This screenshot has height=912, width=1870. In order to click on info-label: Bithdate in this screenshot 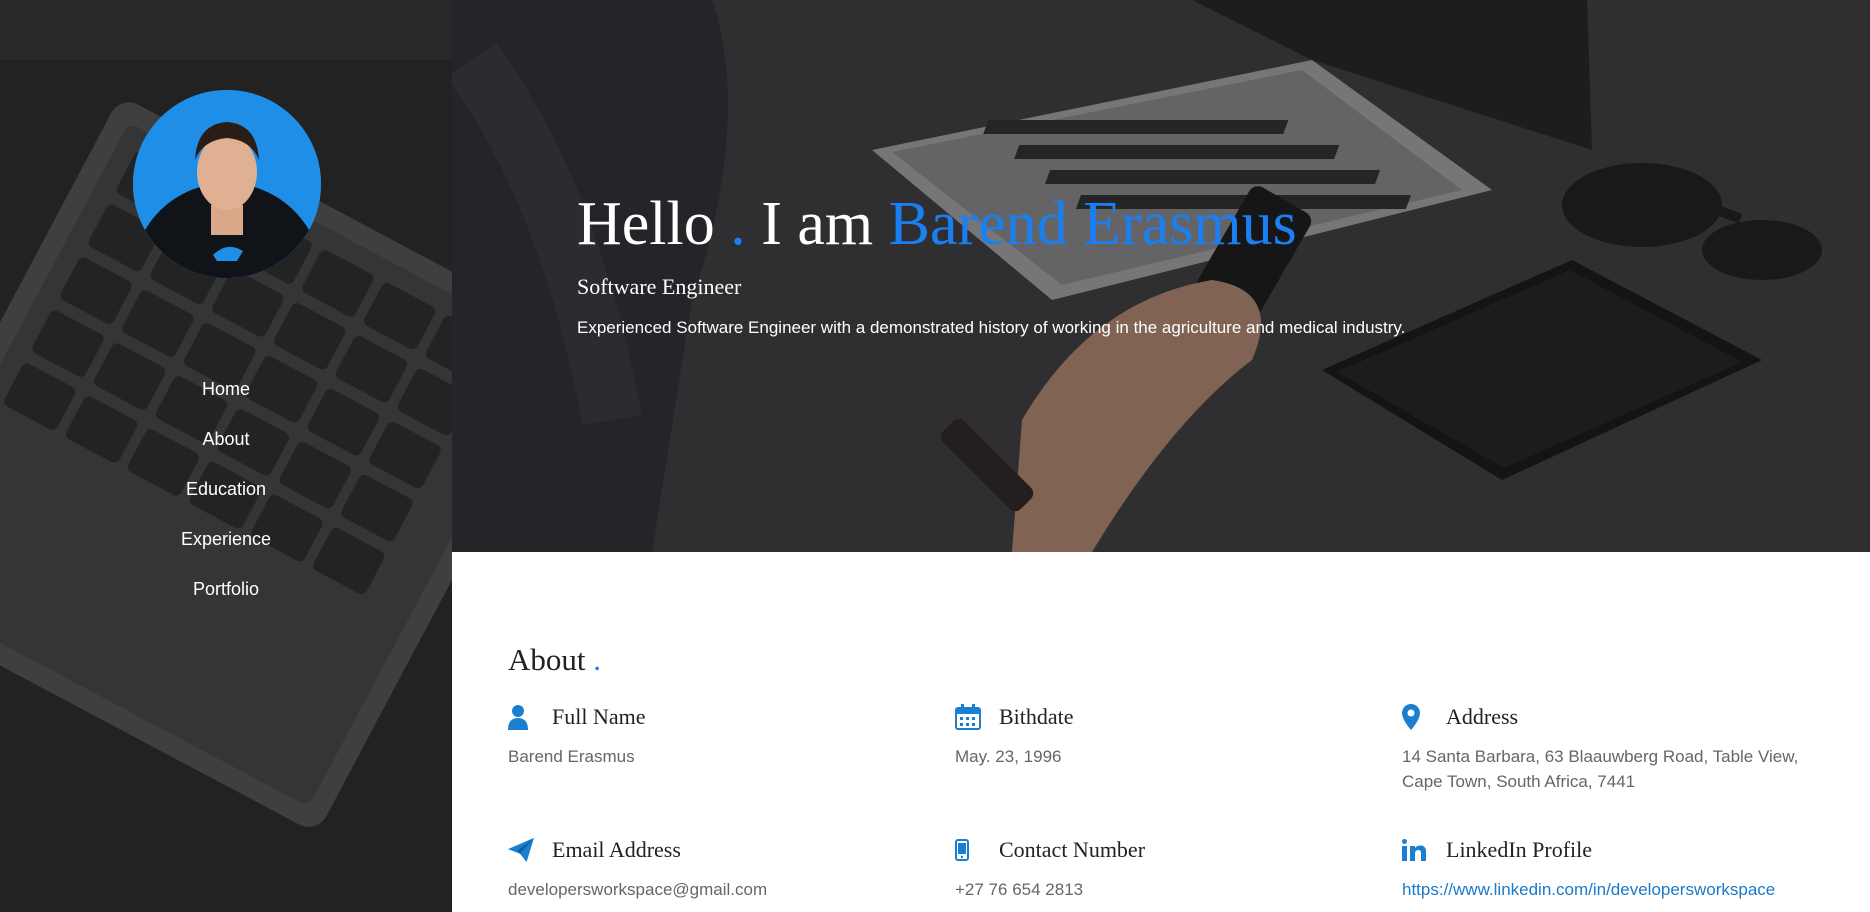, I will do `click(1036, 716)`.